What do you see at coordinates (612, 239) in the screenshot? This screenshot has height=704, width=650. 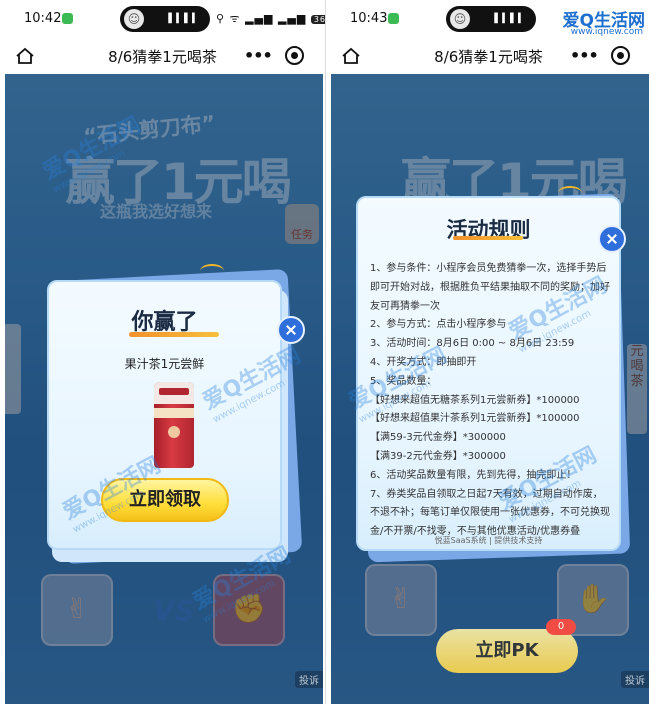 I see `close-icon` at bounding box center [612, 239].